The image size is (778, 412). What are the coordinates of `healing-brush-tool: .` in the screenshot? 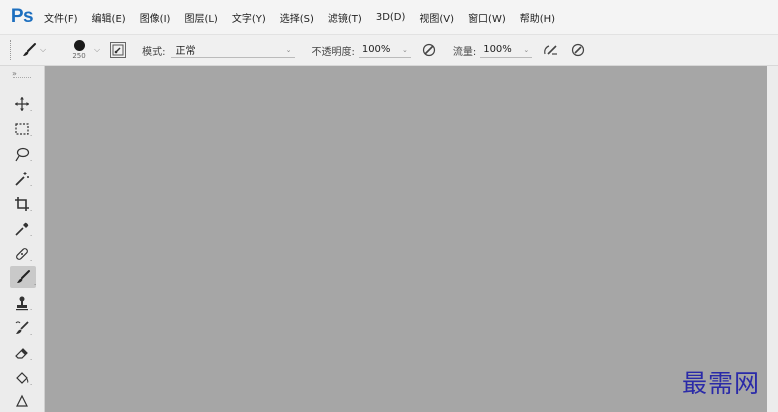 It's located at (22, 254).